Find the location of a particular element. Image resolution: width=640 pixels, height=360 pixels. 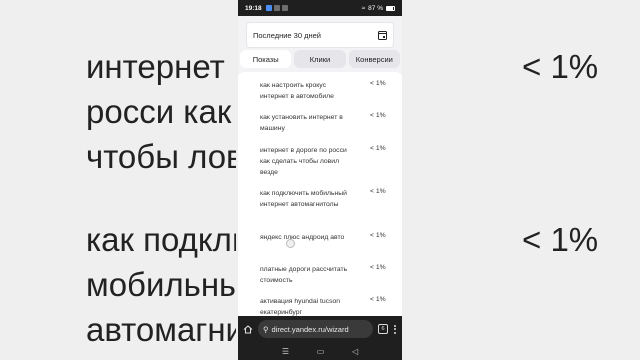

home-icon is located at coordinates (248, 329).